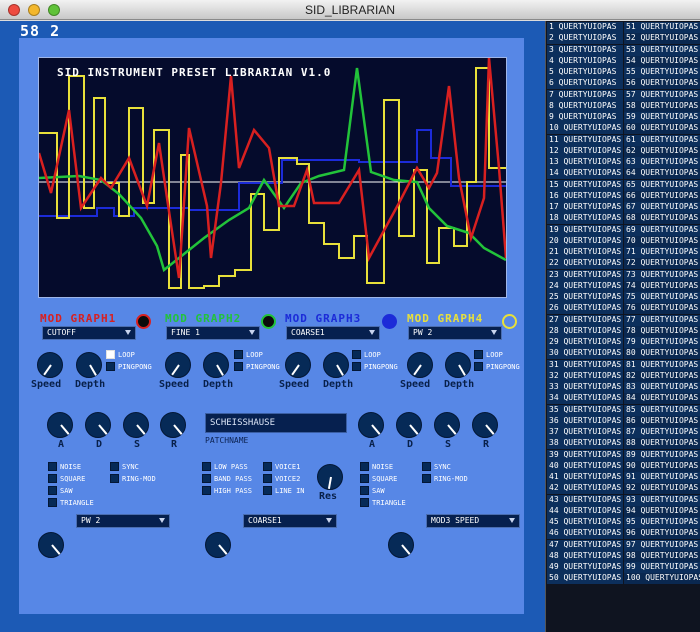 Image resolution: width=700 pixels, height=632 pixels. What do you see at coordinates (89, 365) in the screenshot?
I see `mod-graph-1-depth-knob` at bounding box center [89, 365].